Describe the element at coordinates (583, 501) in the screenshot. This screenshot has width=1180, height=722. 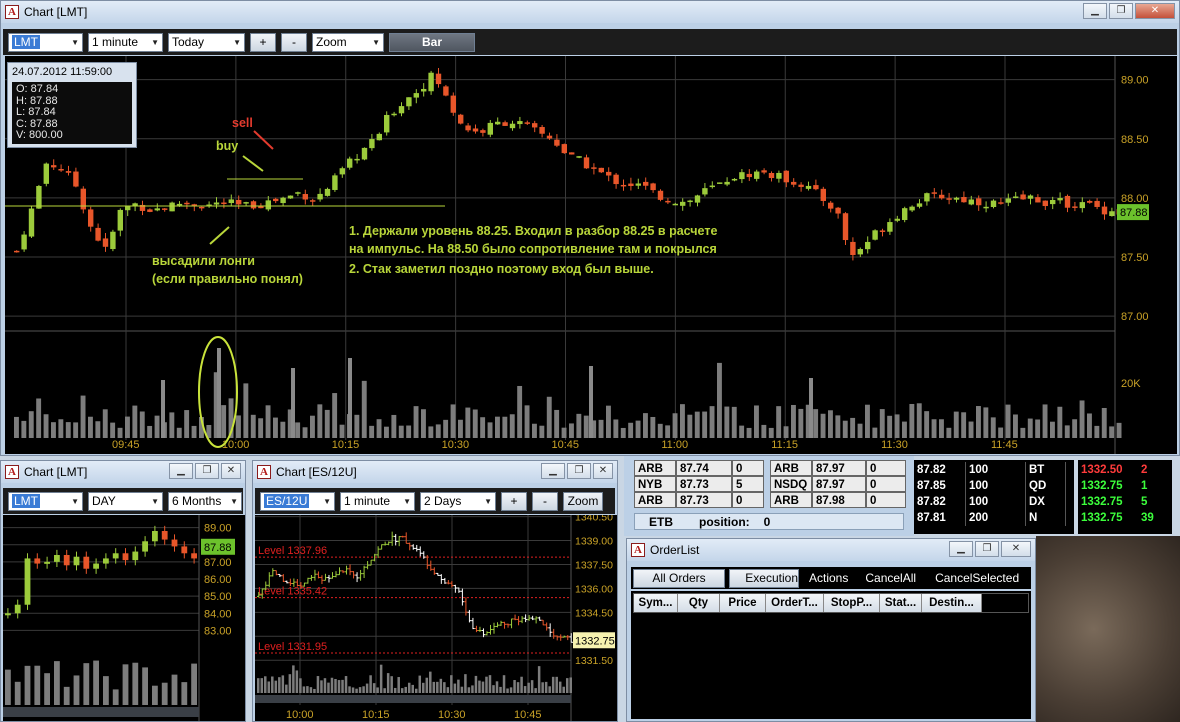
I see `zoom-button: Zoom` at that location.